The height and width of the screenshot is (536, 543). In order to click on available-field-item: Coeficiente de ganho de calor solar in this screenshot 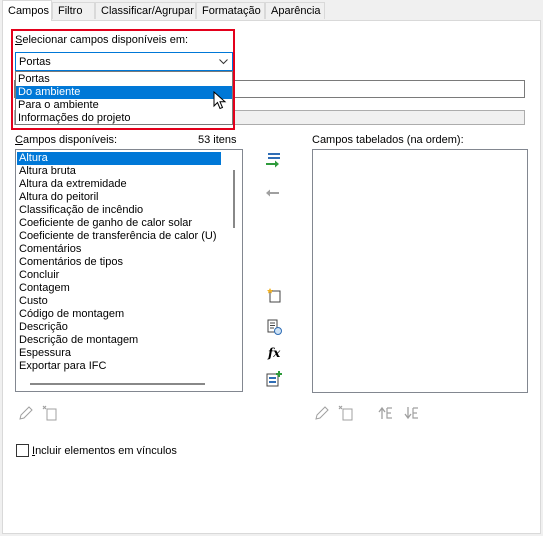, I will do `click(119, 223)`.